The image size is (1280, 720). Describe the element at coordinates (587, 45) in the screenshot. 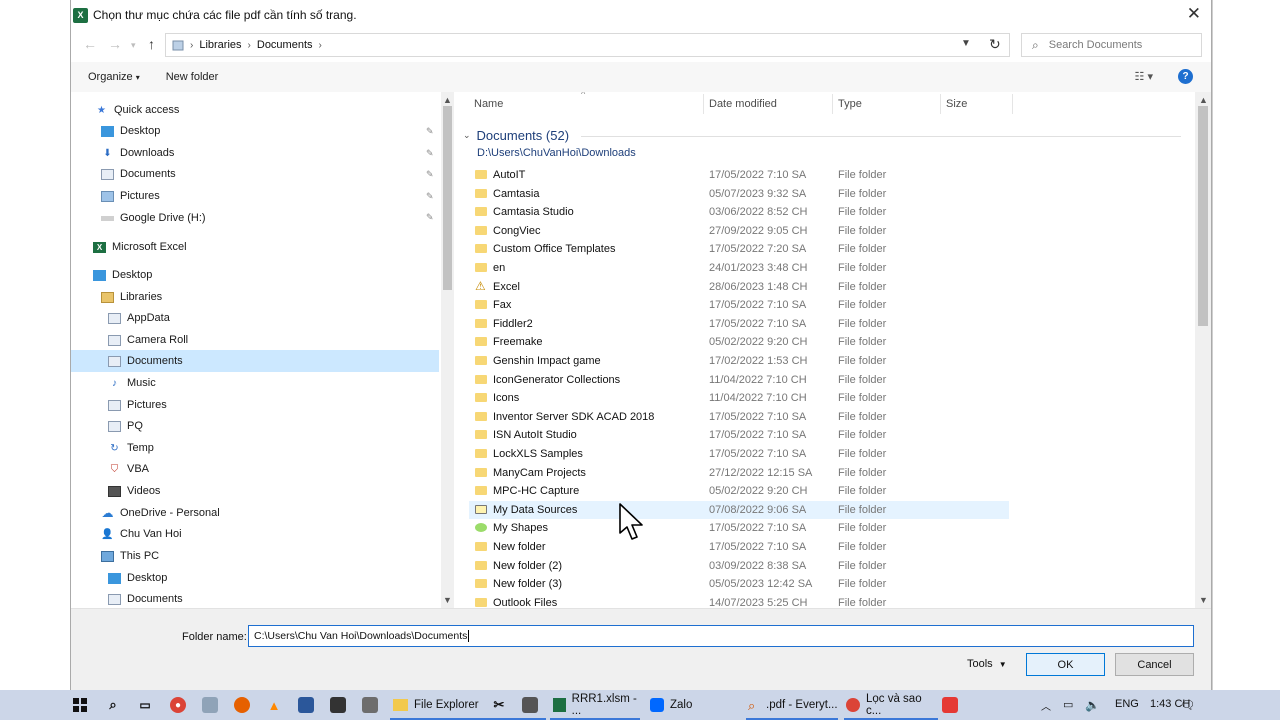

I see `address-bar: › Libraries › Documents ›` at that location.